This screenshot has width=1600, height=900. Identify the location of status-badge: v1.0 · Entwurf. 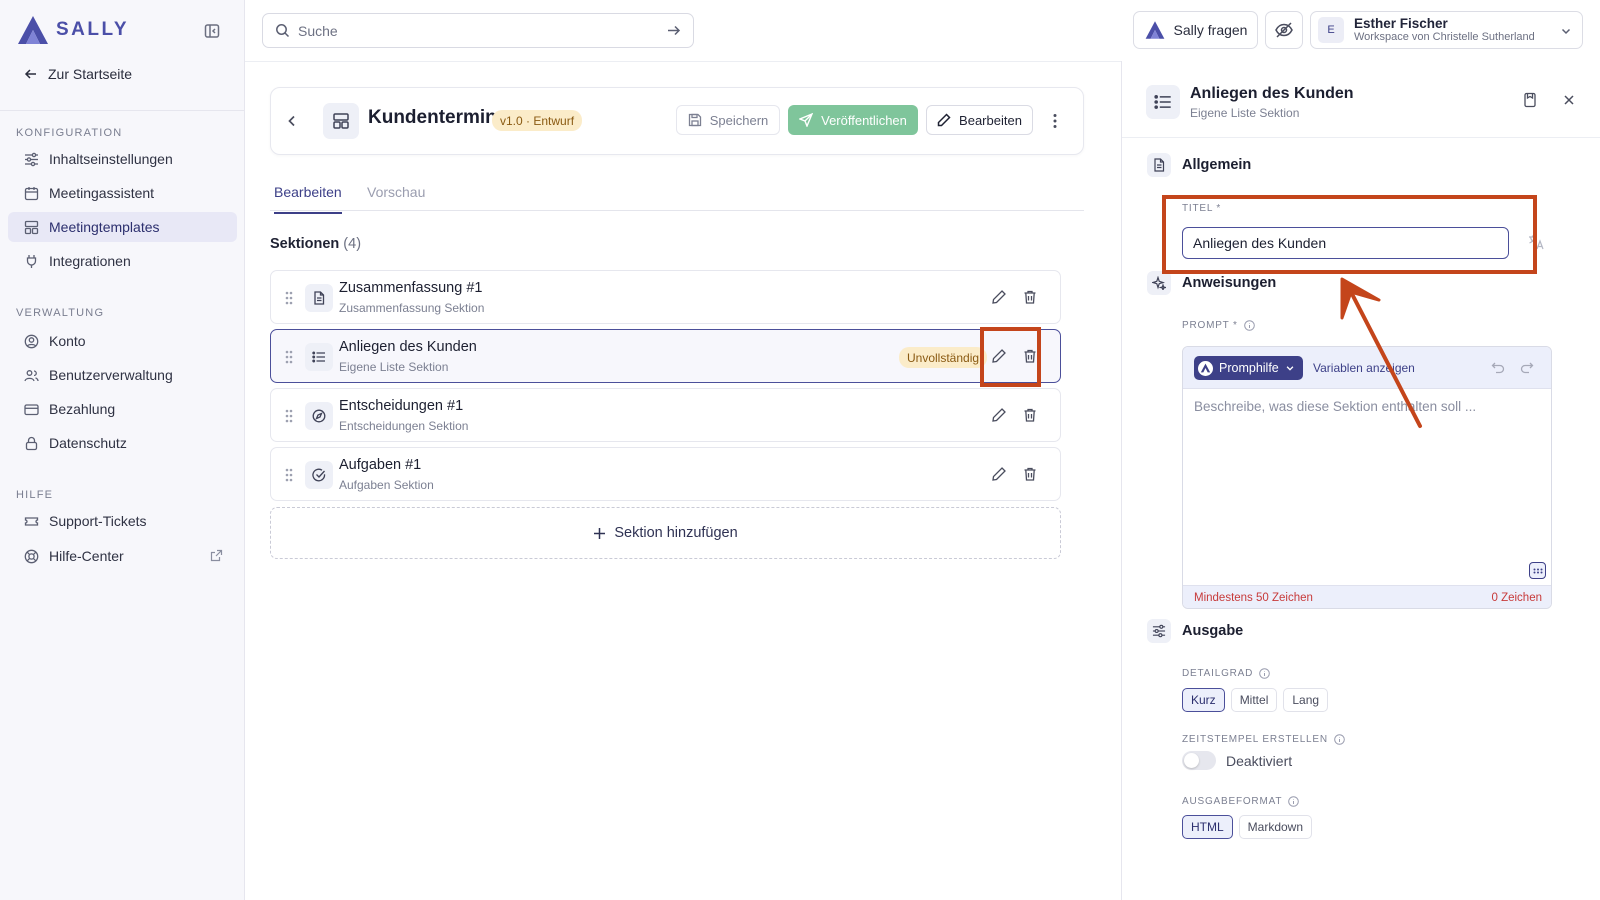
(537, 120).